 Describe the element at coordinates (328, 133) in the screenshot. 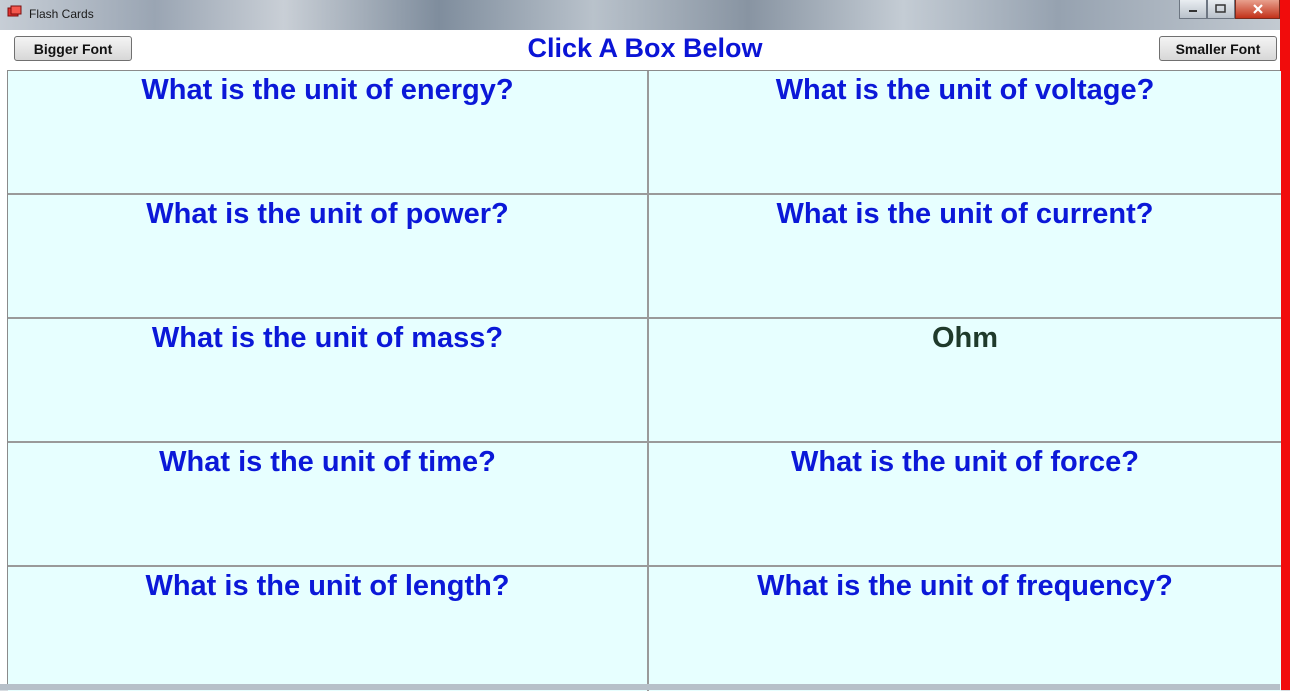

I see `flash-card-energy: What is the unit of energy?` at that location.